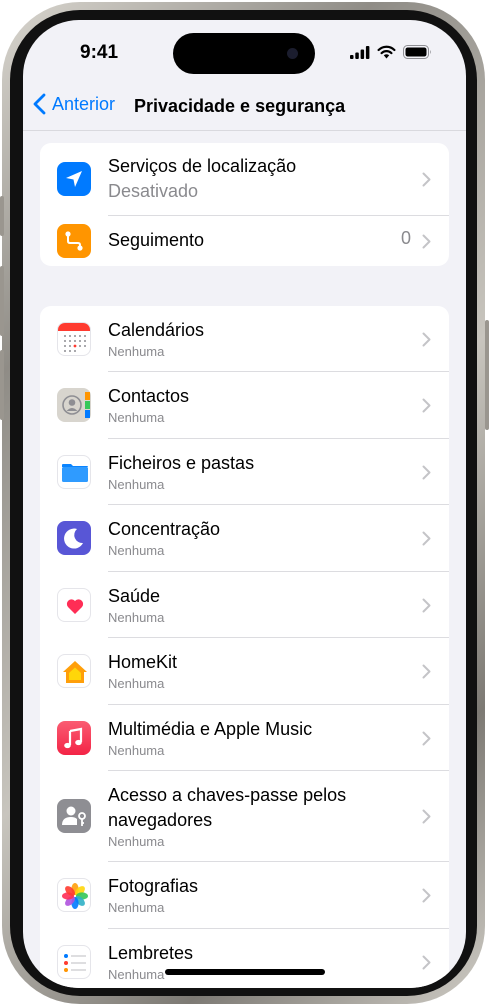  Describe the element at coordinates (74, 179) in the screenshot. I see `location-arrow-icon` at that location.